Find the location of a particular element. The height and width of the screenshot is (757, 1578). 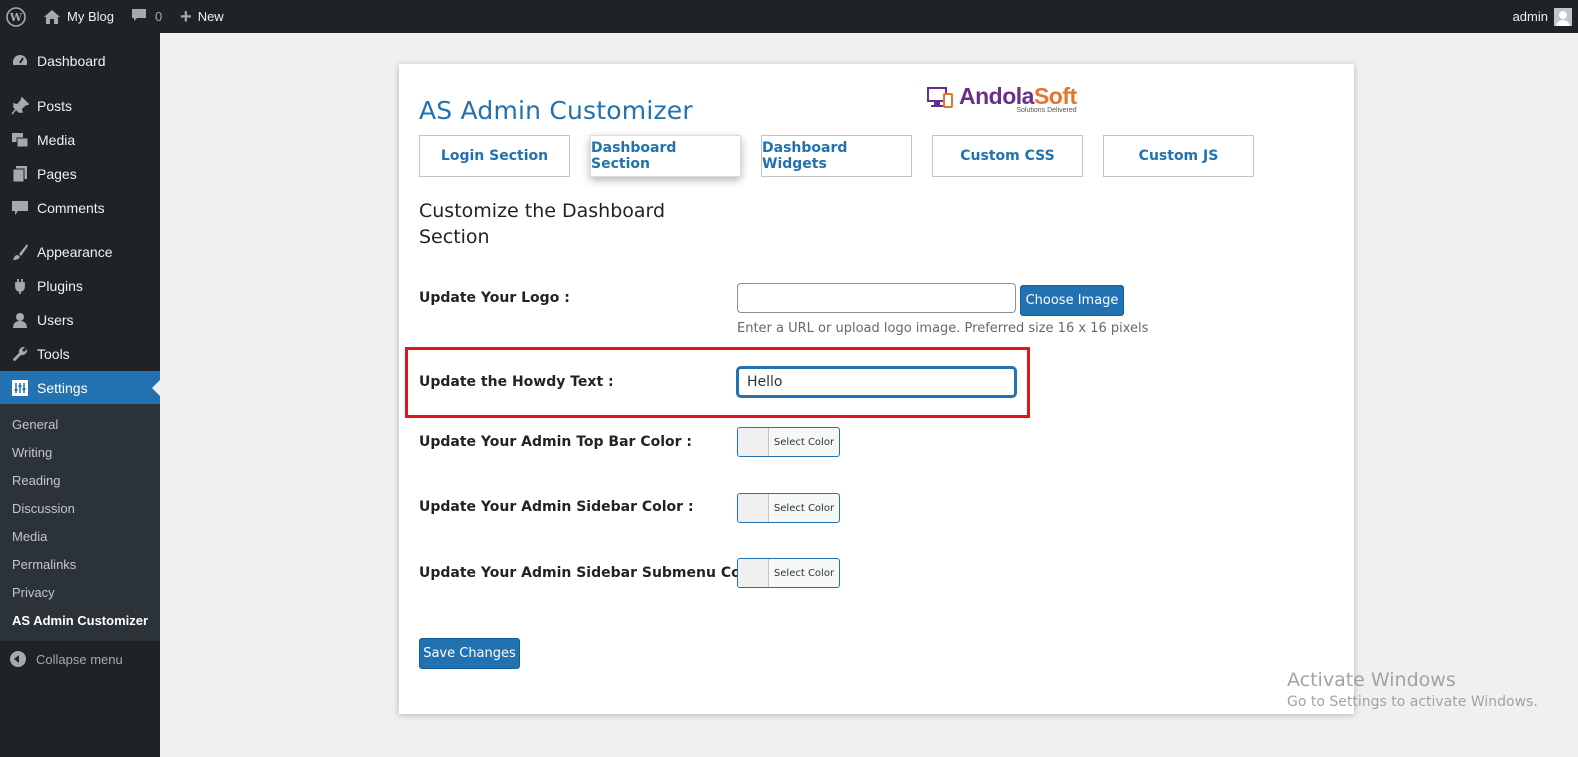

collapse-menu-button: Collapse menu is located at coordinates (80, 659).